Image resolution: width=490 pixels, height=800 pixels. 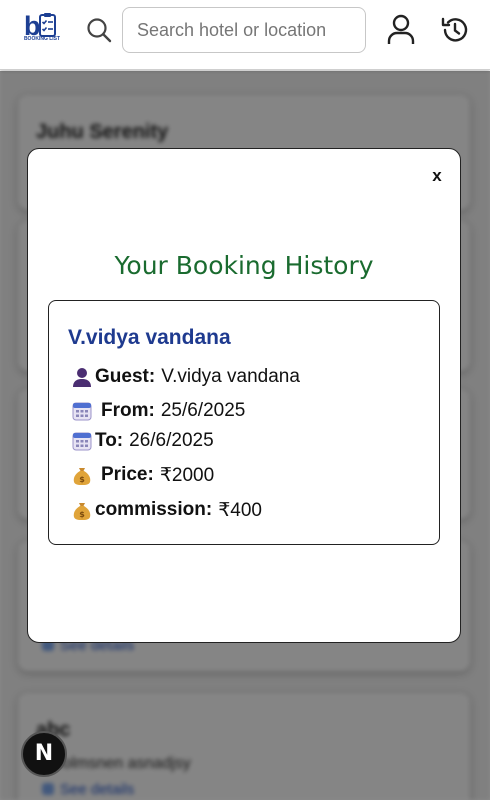 What do you see at coordinates (244, 265) in the screenshot?
I see `modal-title: Your Booking History` at bounding box center [244, 265].